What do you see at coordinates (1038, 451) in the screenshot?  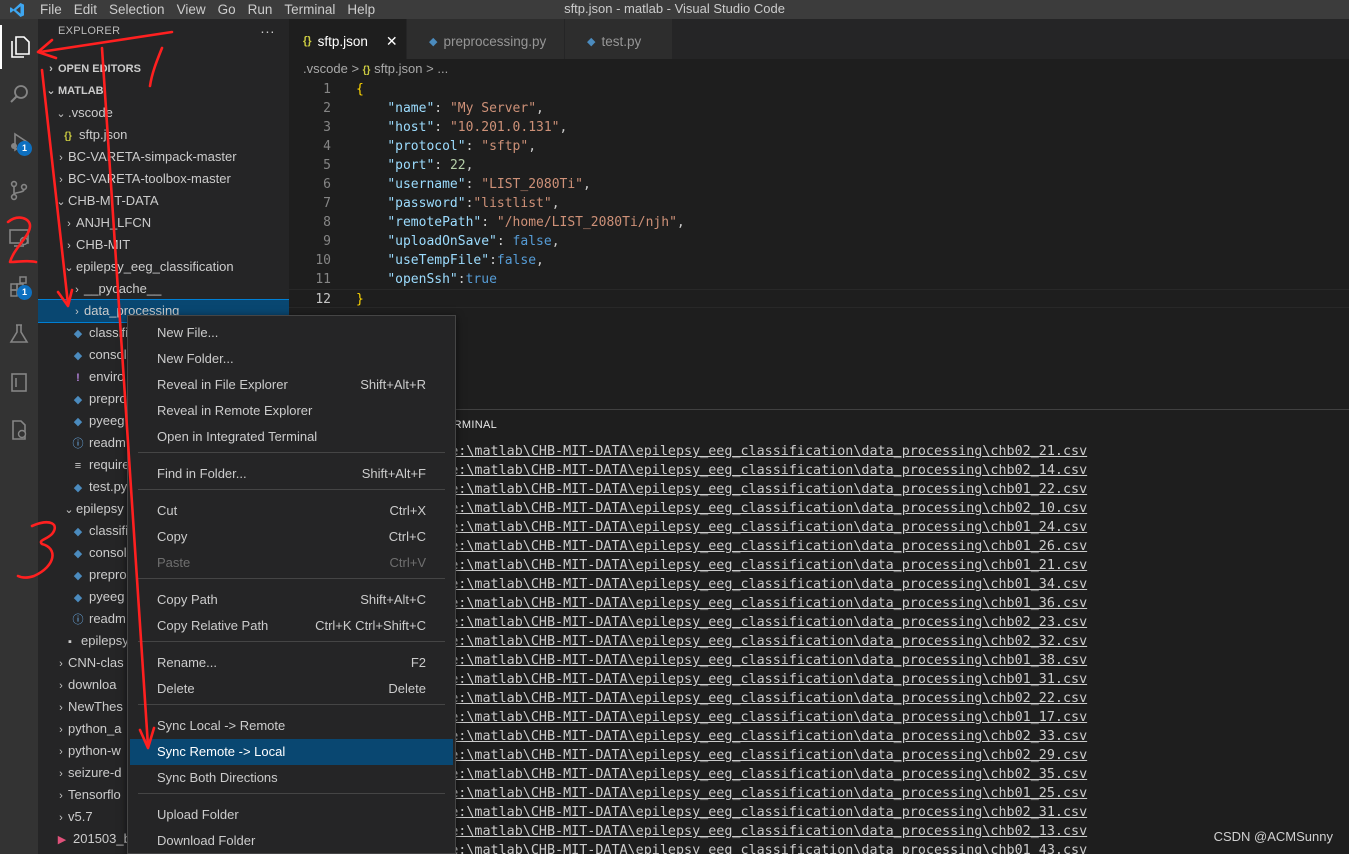 I see `log-file-name: chb02_21.csv` at bounding box center [1038, 451].